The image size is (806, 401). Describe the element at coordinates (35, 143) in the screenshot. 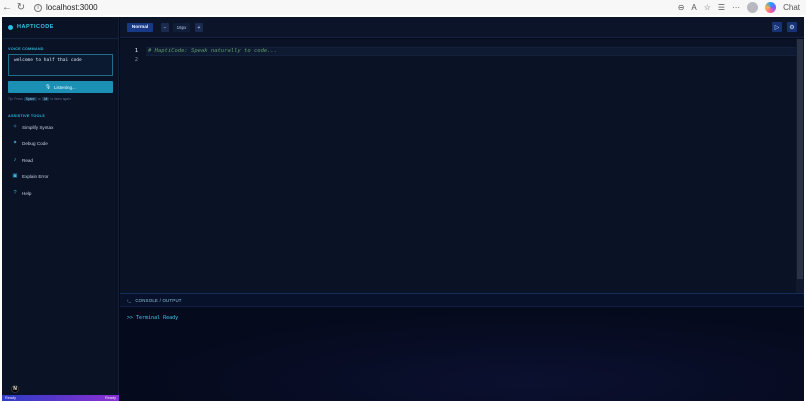

I see `tool-label: Debug Code` at that location.